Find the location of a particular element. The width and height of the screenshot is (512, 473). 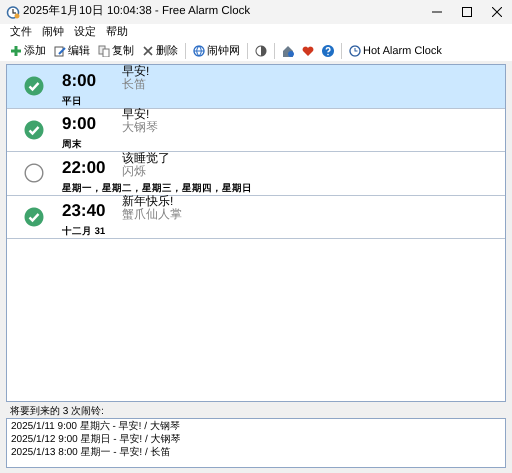

toolbar-button: Hot Alarm Clock is located at coordinates (395, 51).